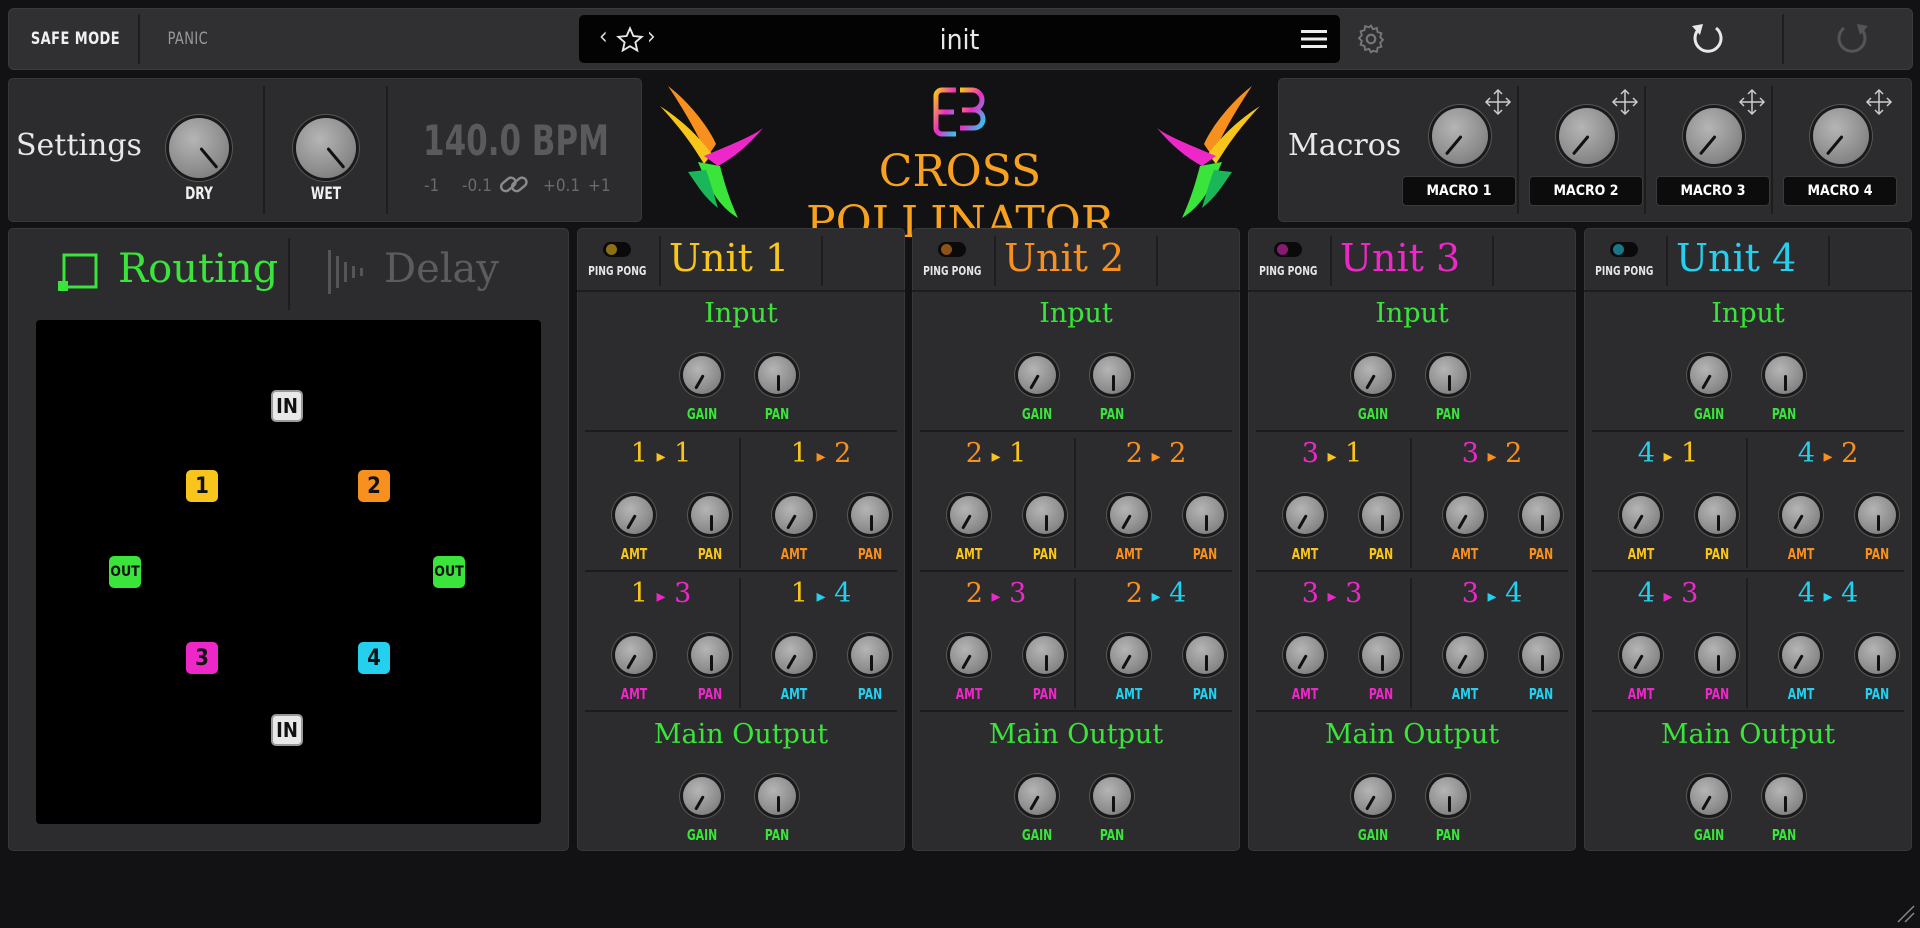 Image resolution: width=1920 pixels, height=928 pixels. Describe the element at coordinates (477, 186) in the screenshot. I see `bpm-nudge-minus-01: -0.1` at that location.